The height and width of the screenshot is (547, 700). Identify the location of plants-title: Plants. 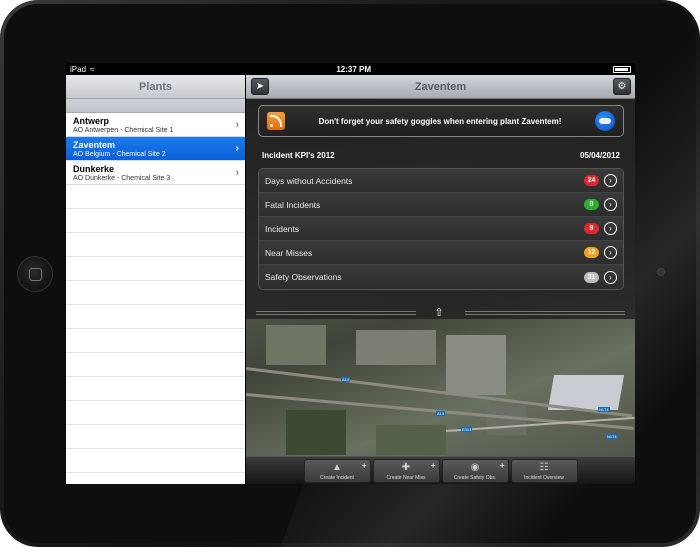
(155, 86).